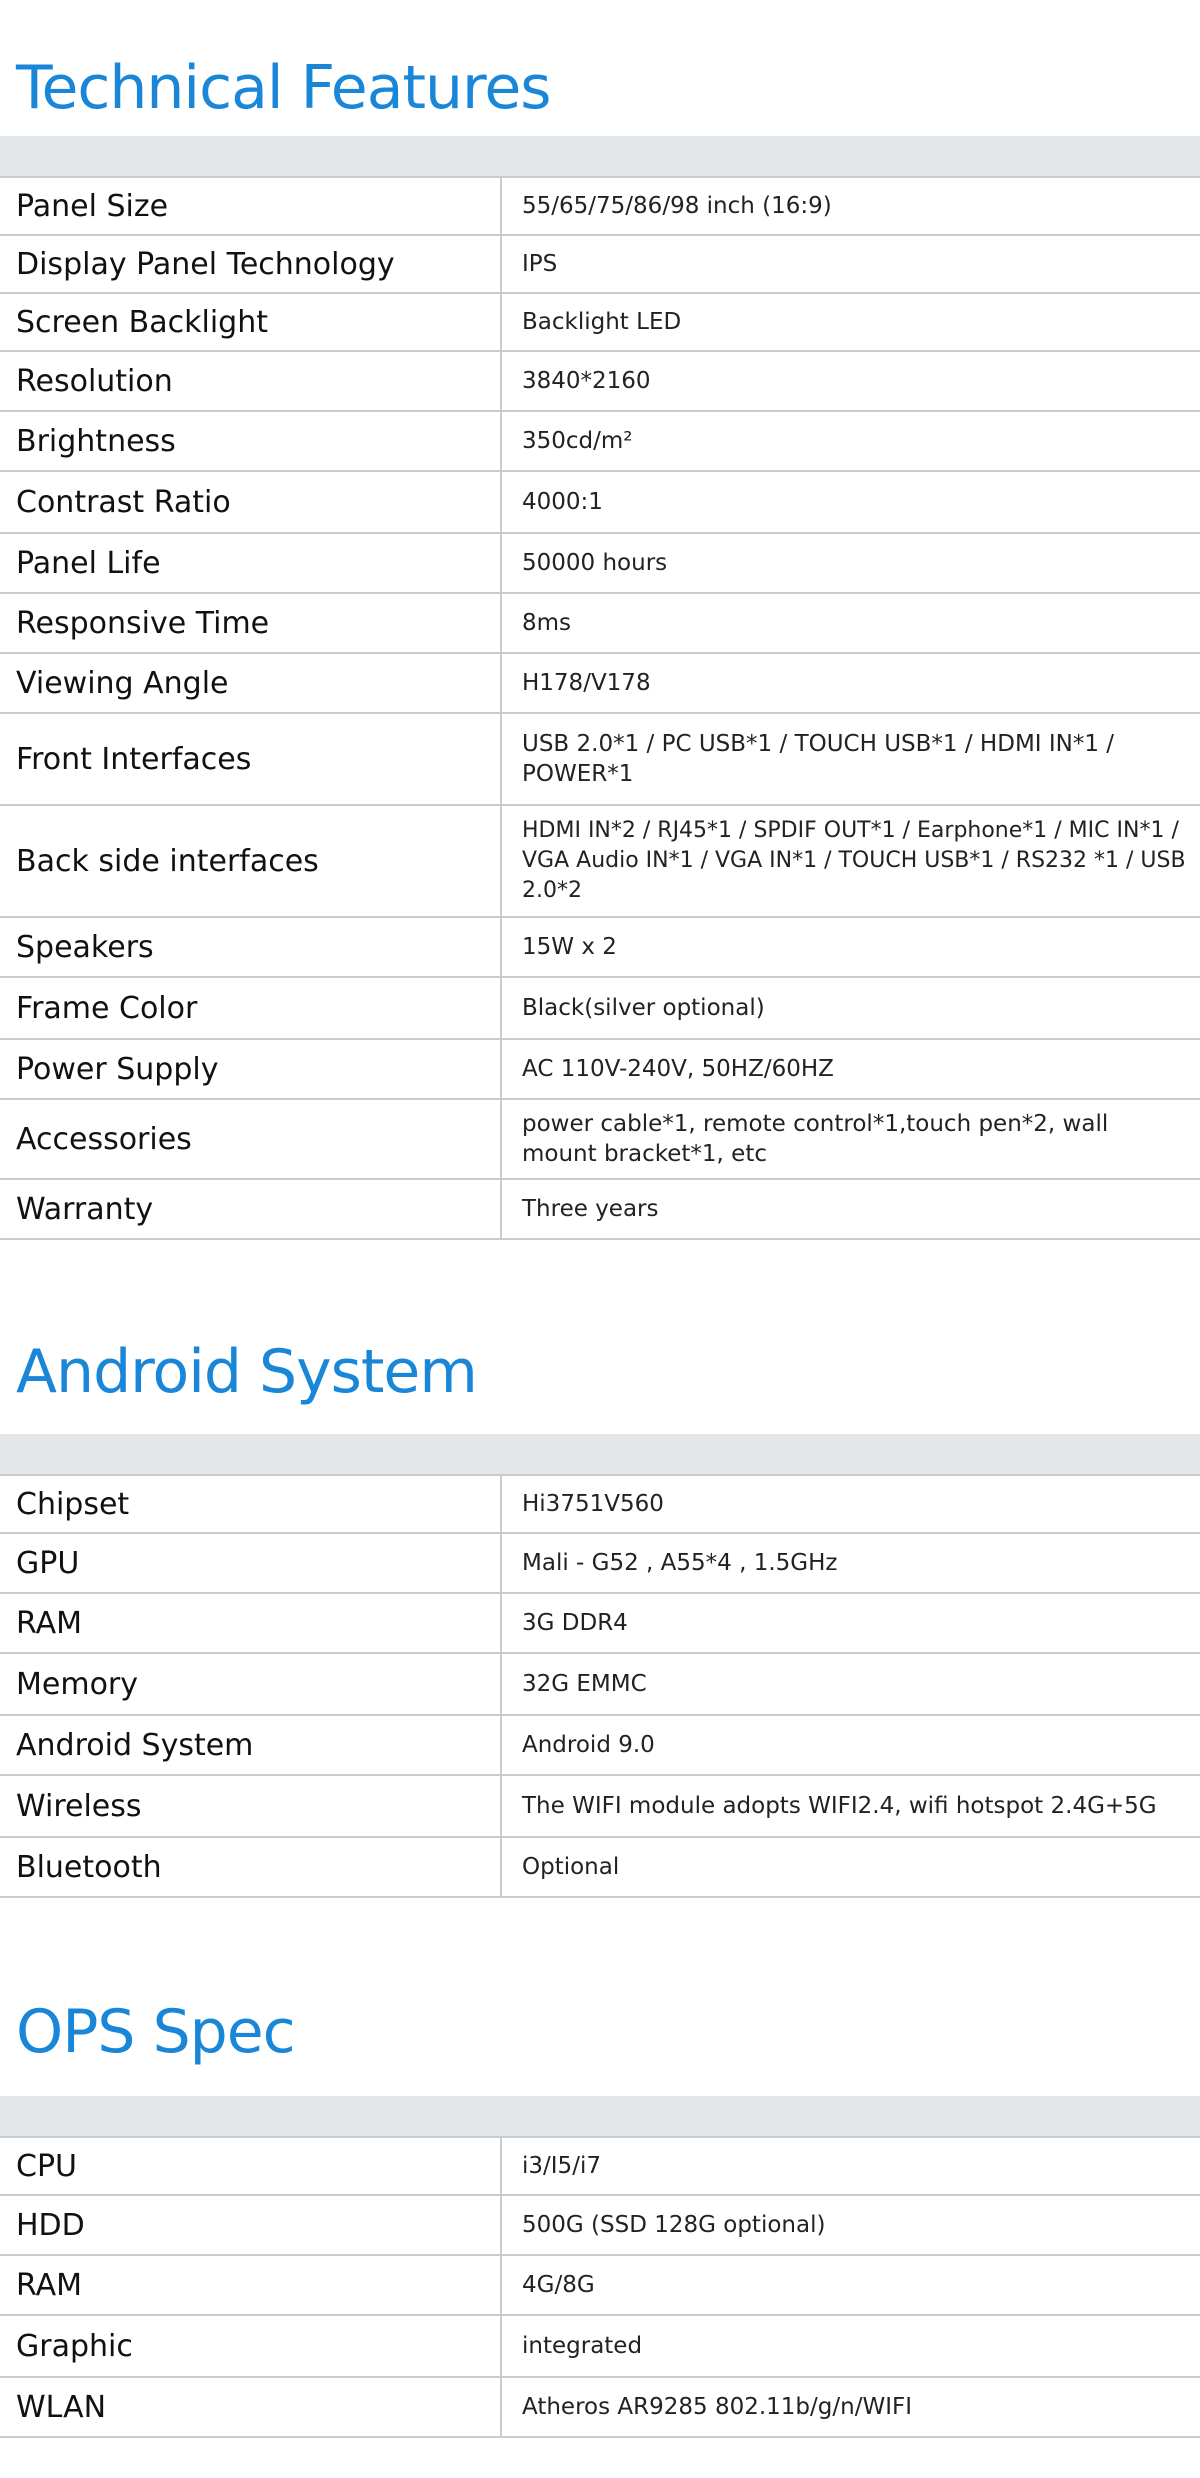 The width and height of the screenshot is (1200, 2478). I want to click on table-row: Contrast Ratio 4000:1, so click(600, 502).